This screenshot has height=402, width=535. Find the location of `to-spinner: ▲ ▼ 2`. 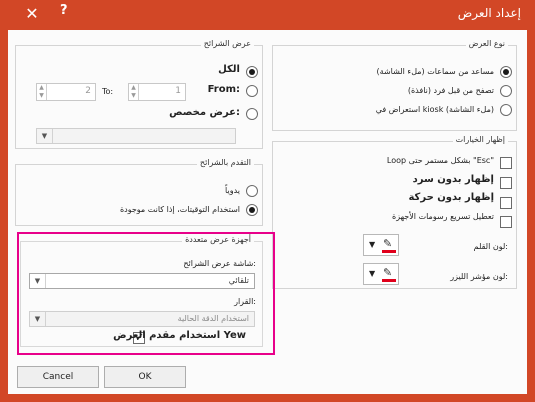

to-spinner: ▲ ▼ 2 is located at coordinates (66, 92).